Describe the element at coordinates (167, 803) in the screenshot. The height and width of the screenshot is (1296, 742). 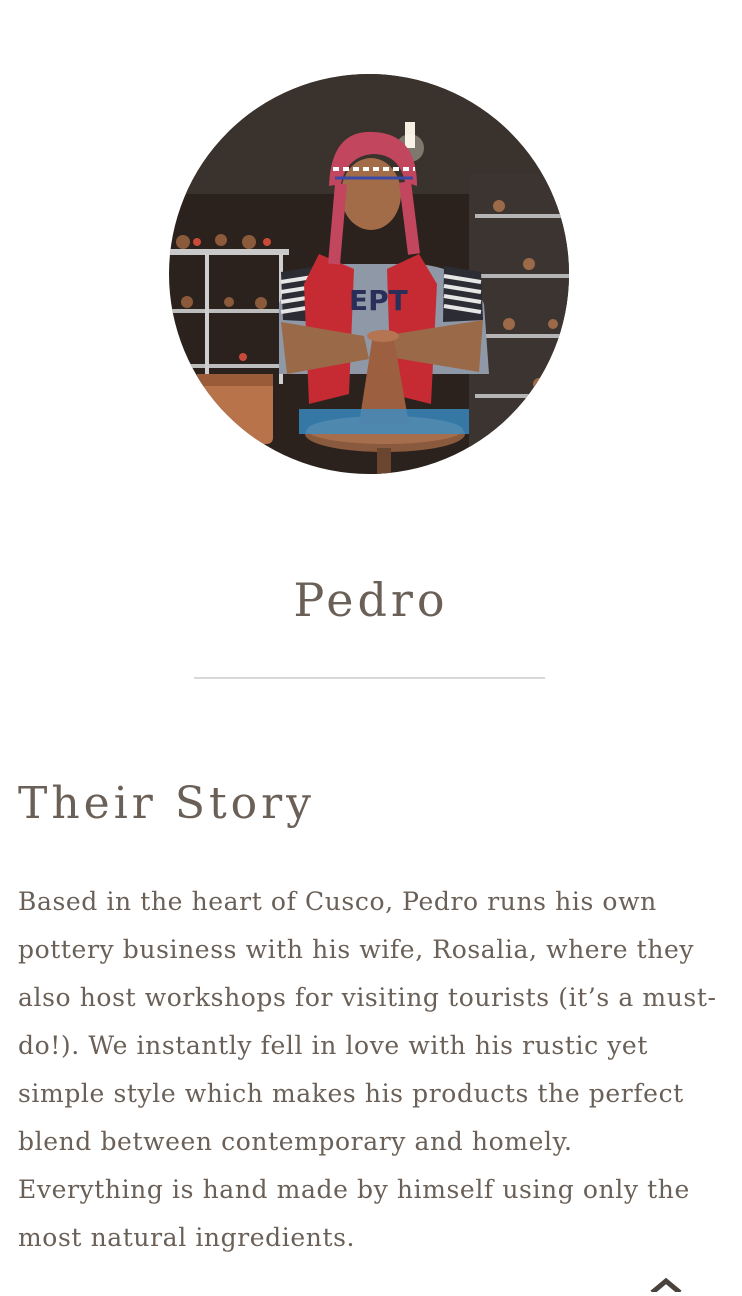
I see `story-heading: Their Story` at that location.